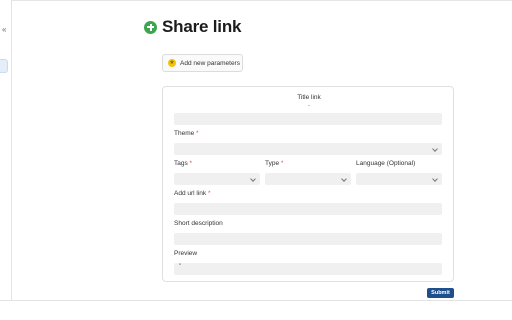  I want to click on language-select, so click(399, 179).